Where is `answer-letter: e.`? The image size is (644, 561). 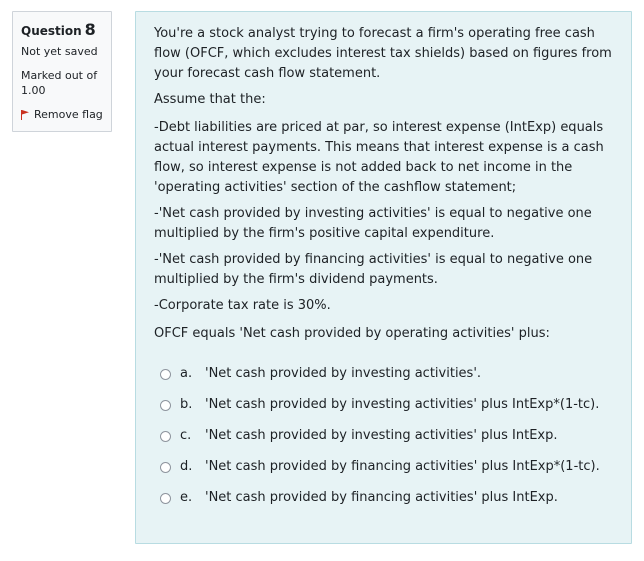 answer-letter: e. is located at coordinates (186, 497).